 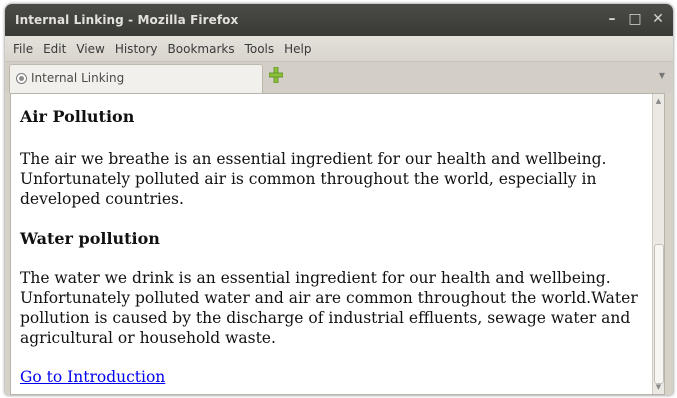 What do you see at coordinates (136, 49) in the screenshot?
I see `menu-history: History` at bounding box center [136, 49].